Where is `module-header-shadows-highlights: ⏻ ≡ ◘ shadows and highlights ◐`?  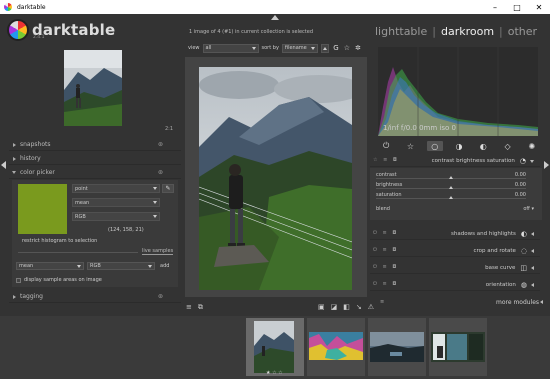
module-header-shadows-highlights: ⏻ ≡ ◘ shadows and highlights ◐ is located at coordinates (455, 234).